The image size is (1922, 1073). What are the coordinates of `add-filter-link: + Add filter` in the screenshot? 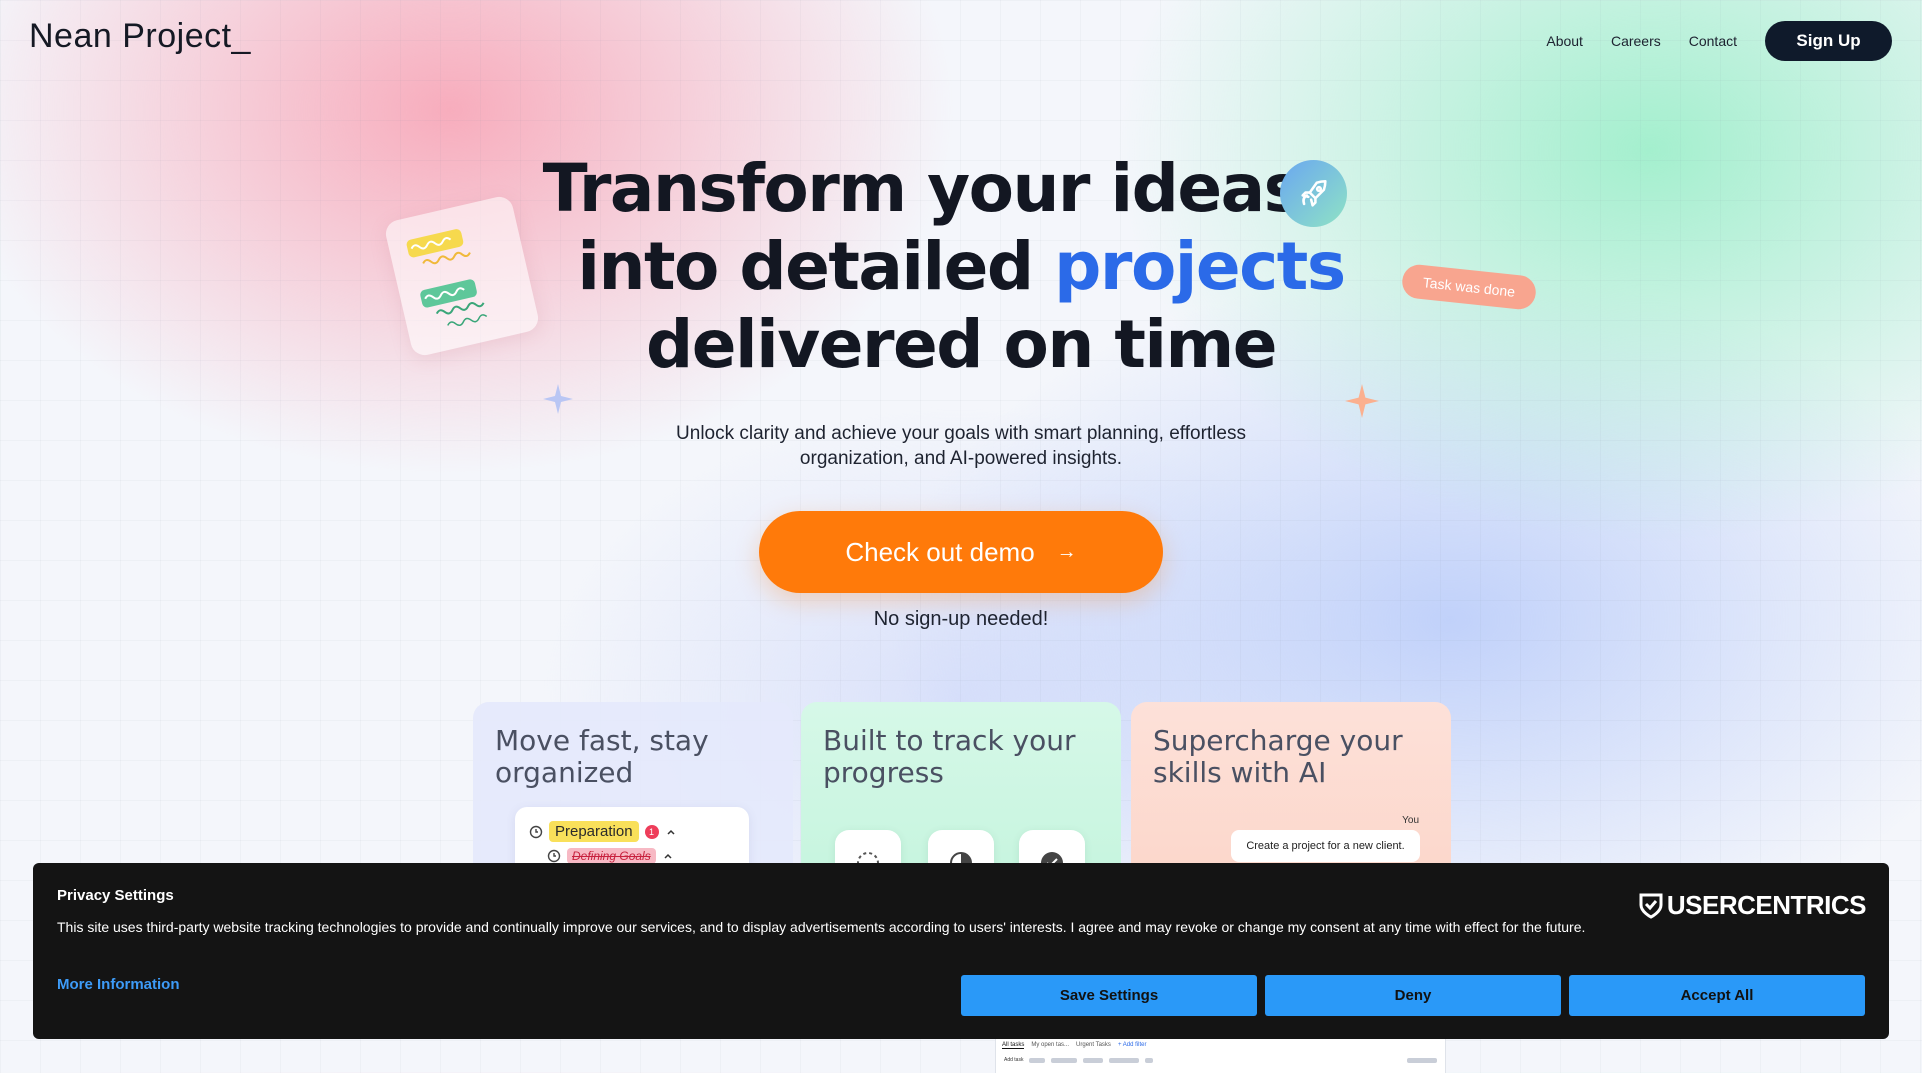 It's located at (1132, 1045).